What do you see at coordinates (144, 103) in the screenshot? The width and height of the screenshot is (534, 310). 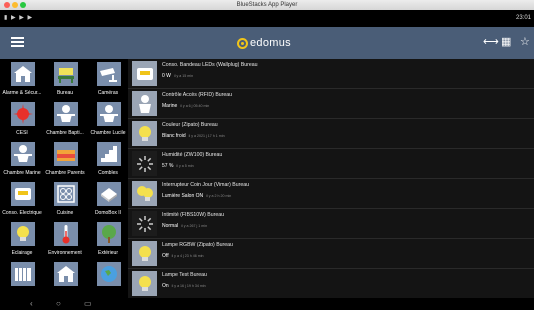 I see `person-icon` at bounding box center [144, 103].